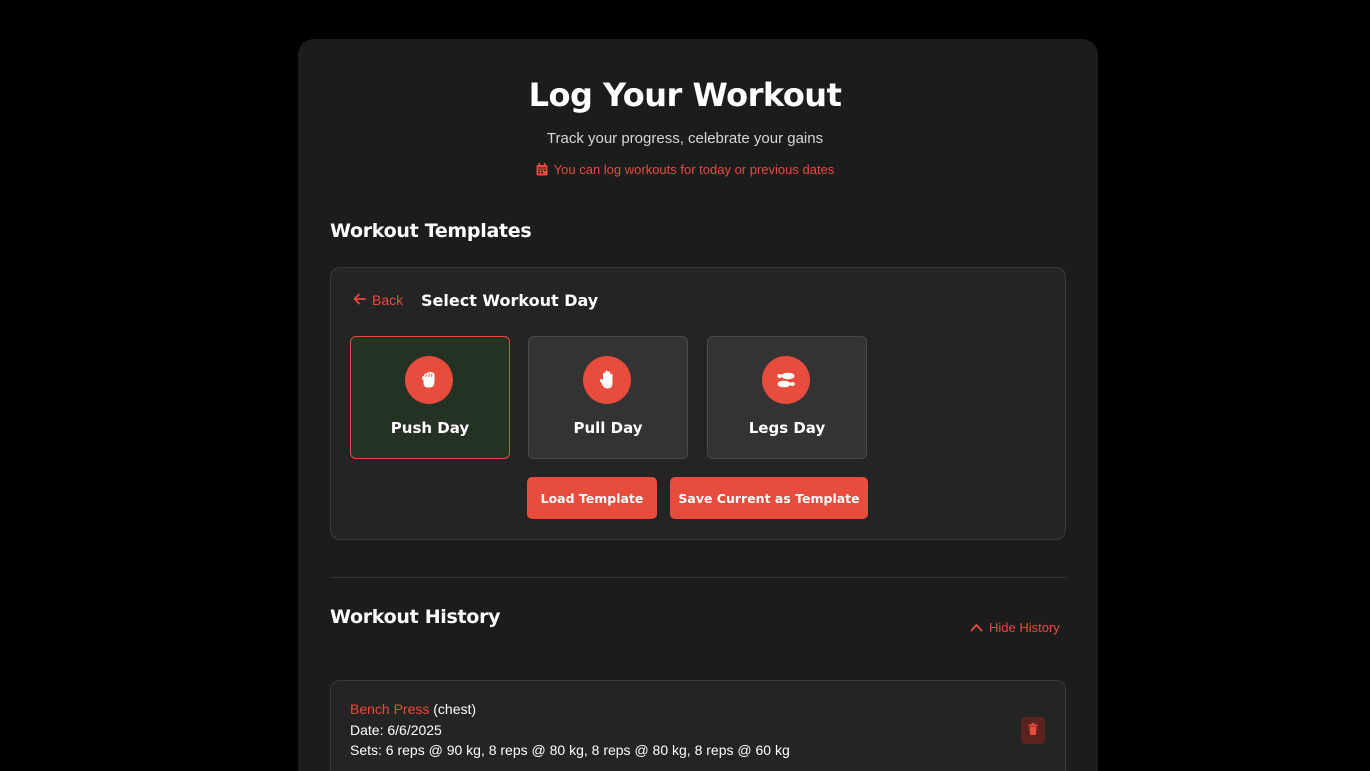  I want to click on day-card-legs: Legs Day, so click(787, 397).